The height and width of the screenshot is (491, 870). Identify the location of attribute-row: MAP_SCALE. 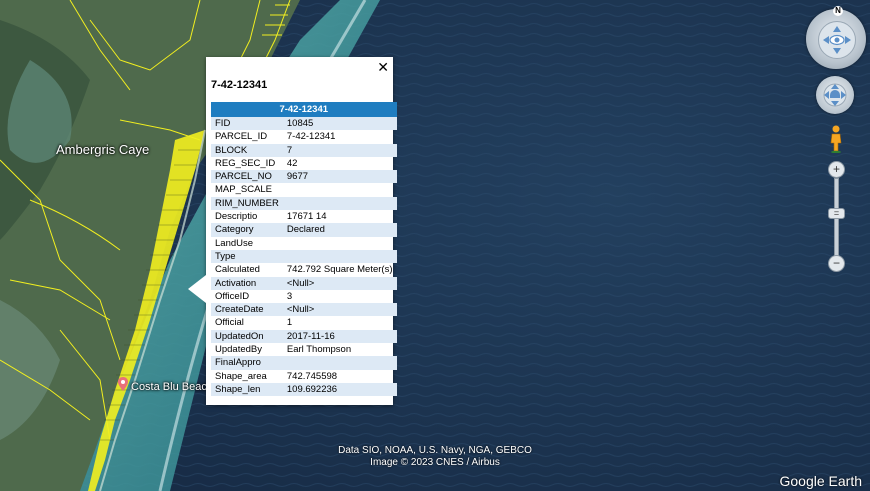
(304, 189).